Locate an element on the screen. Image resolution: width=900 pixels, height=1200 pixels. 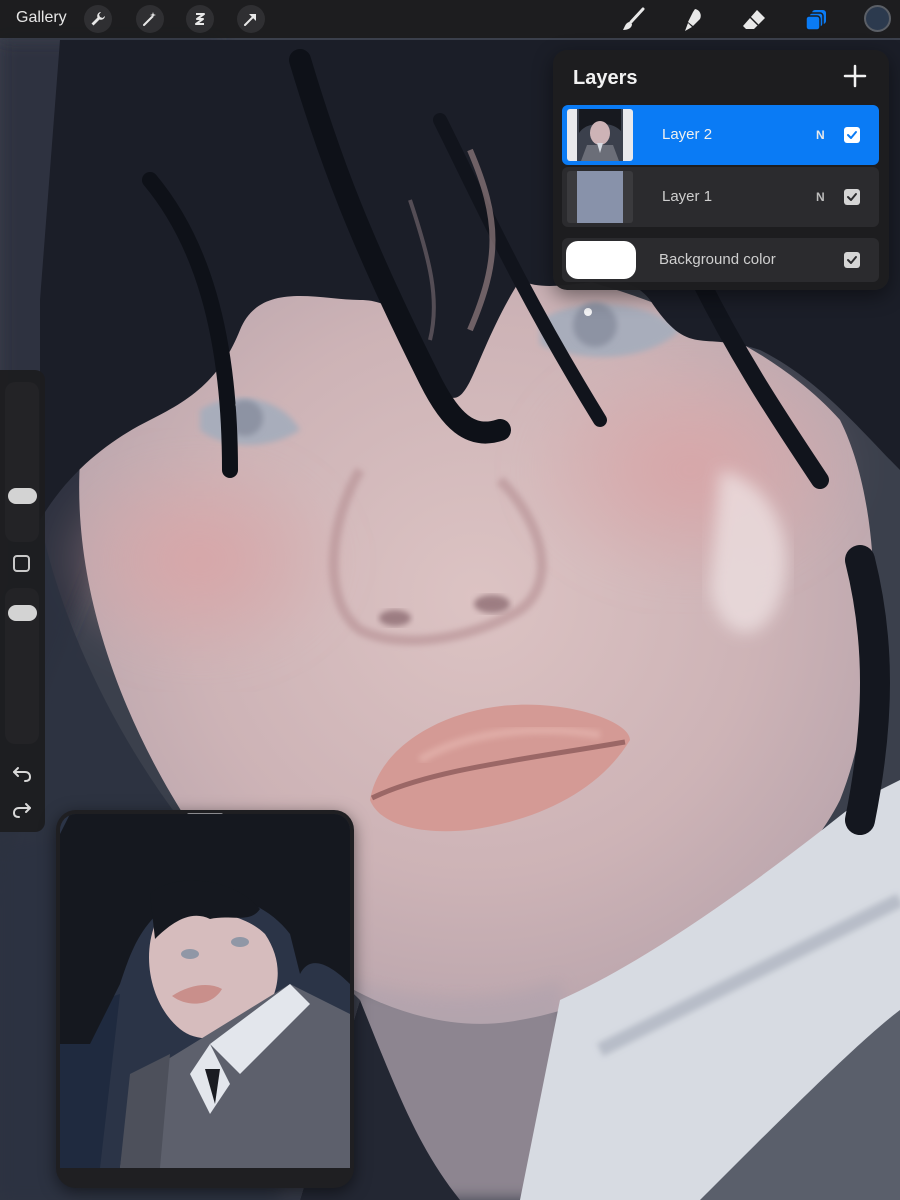
selection-button is located at coordinates (200, 19).